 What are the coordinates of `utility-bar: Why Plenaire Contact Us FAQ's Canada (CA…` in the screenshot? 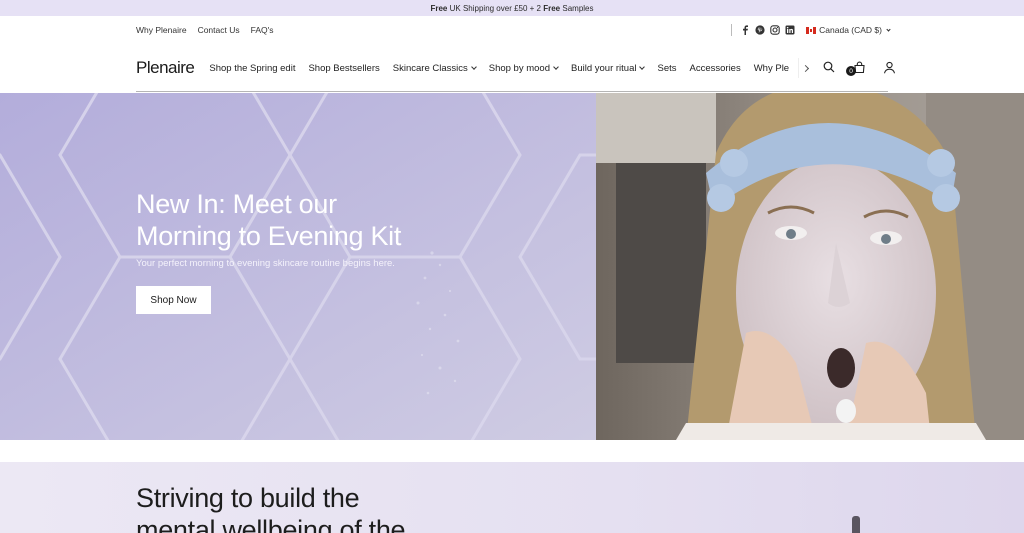 It's located at (512, 30).